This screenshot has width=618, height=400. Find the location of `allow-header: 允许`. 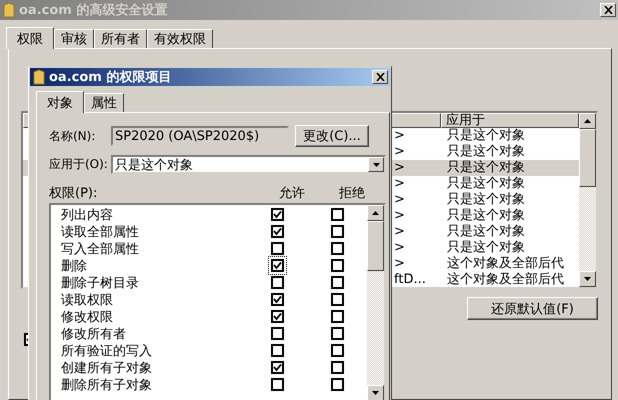

allow-header: 允许 is located at coordinates (292, 193).